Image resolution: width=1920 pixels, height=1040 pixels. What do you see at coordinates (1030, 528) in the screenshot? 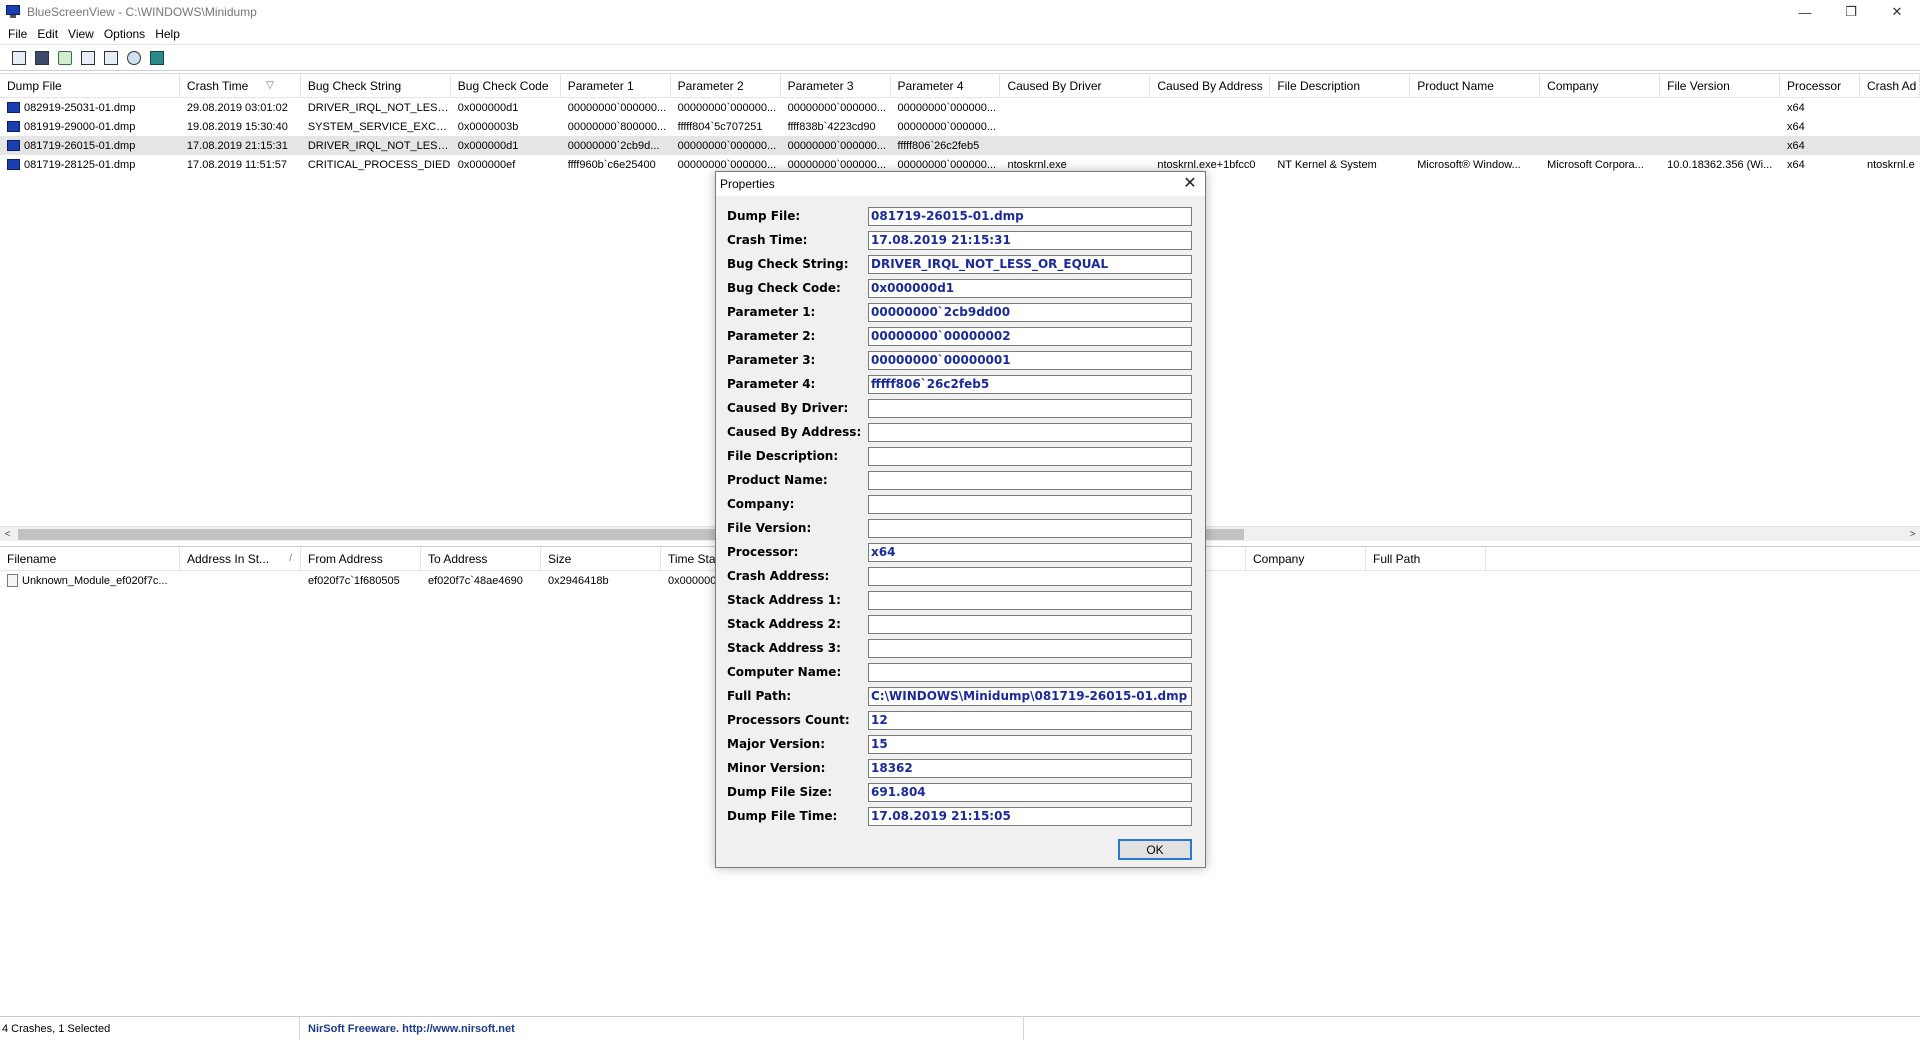
I see `file-version-field` at bounding box center [1030, 528].